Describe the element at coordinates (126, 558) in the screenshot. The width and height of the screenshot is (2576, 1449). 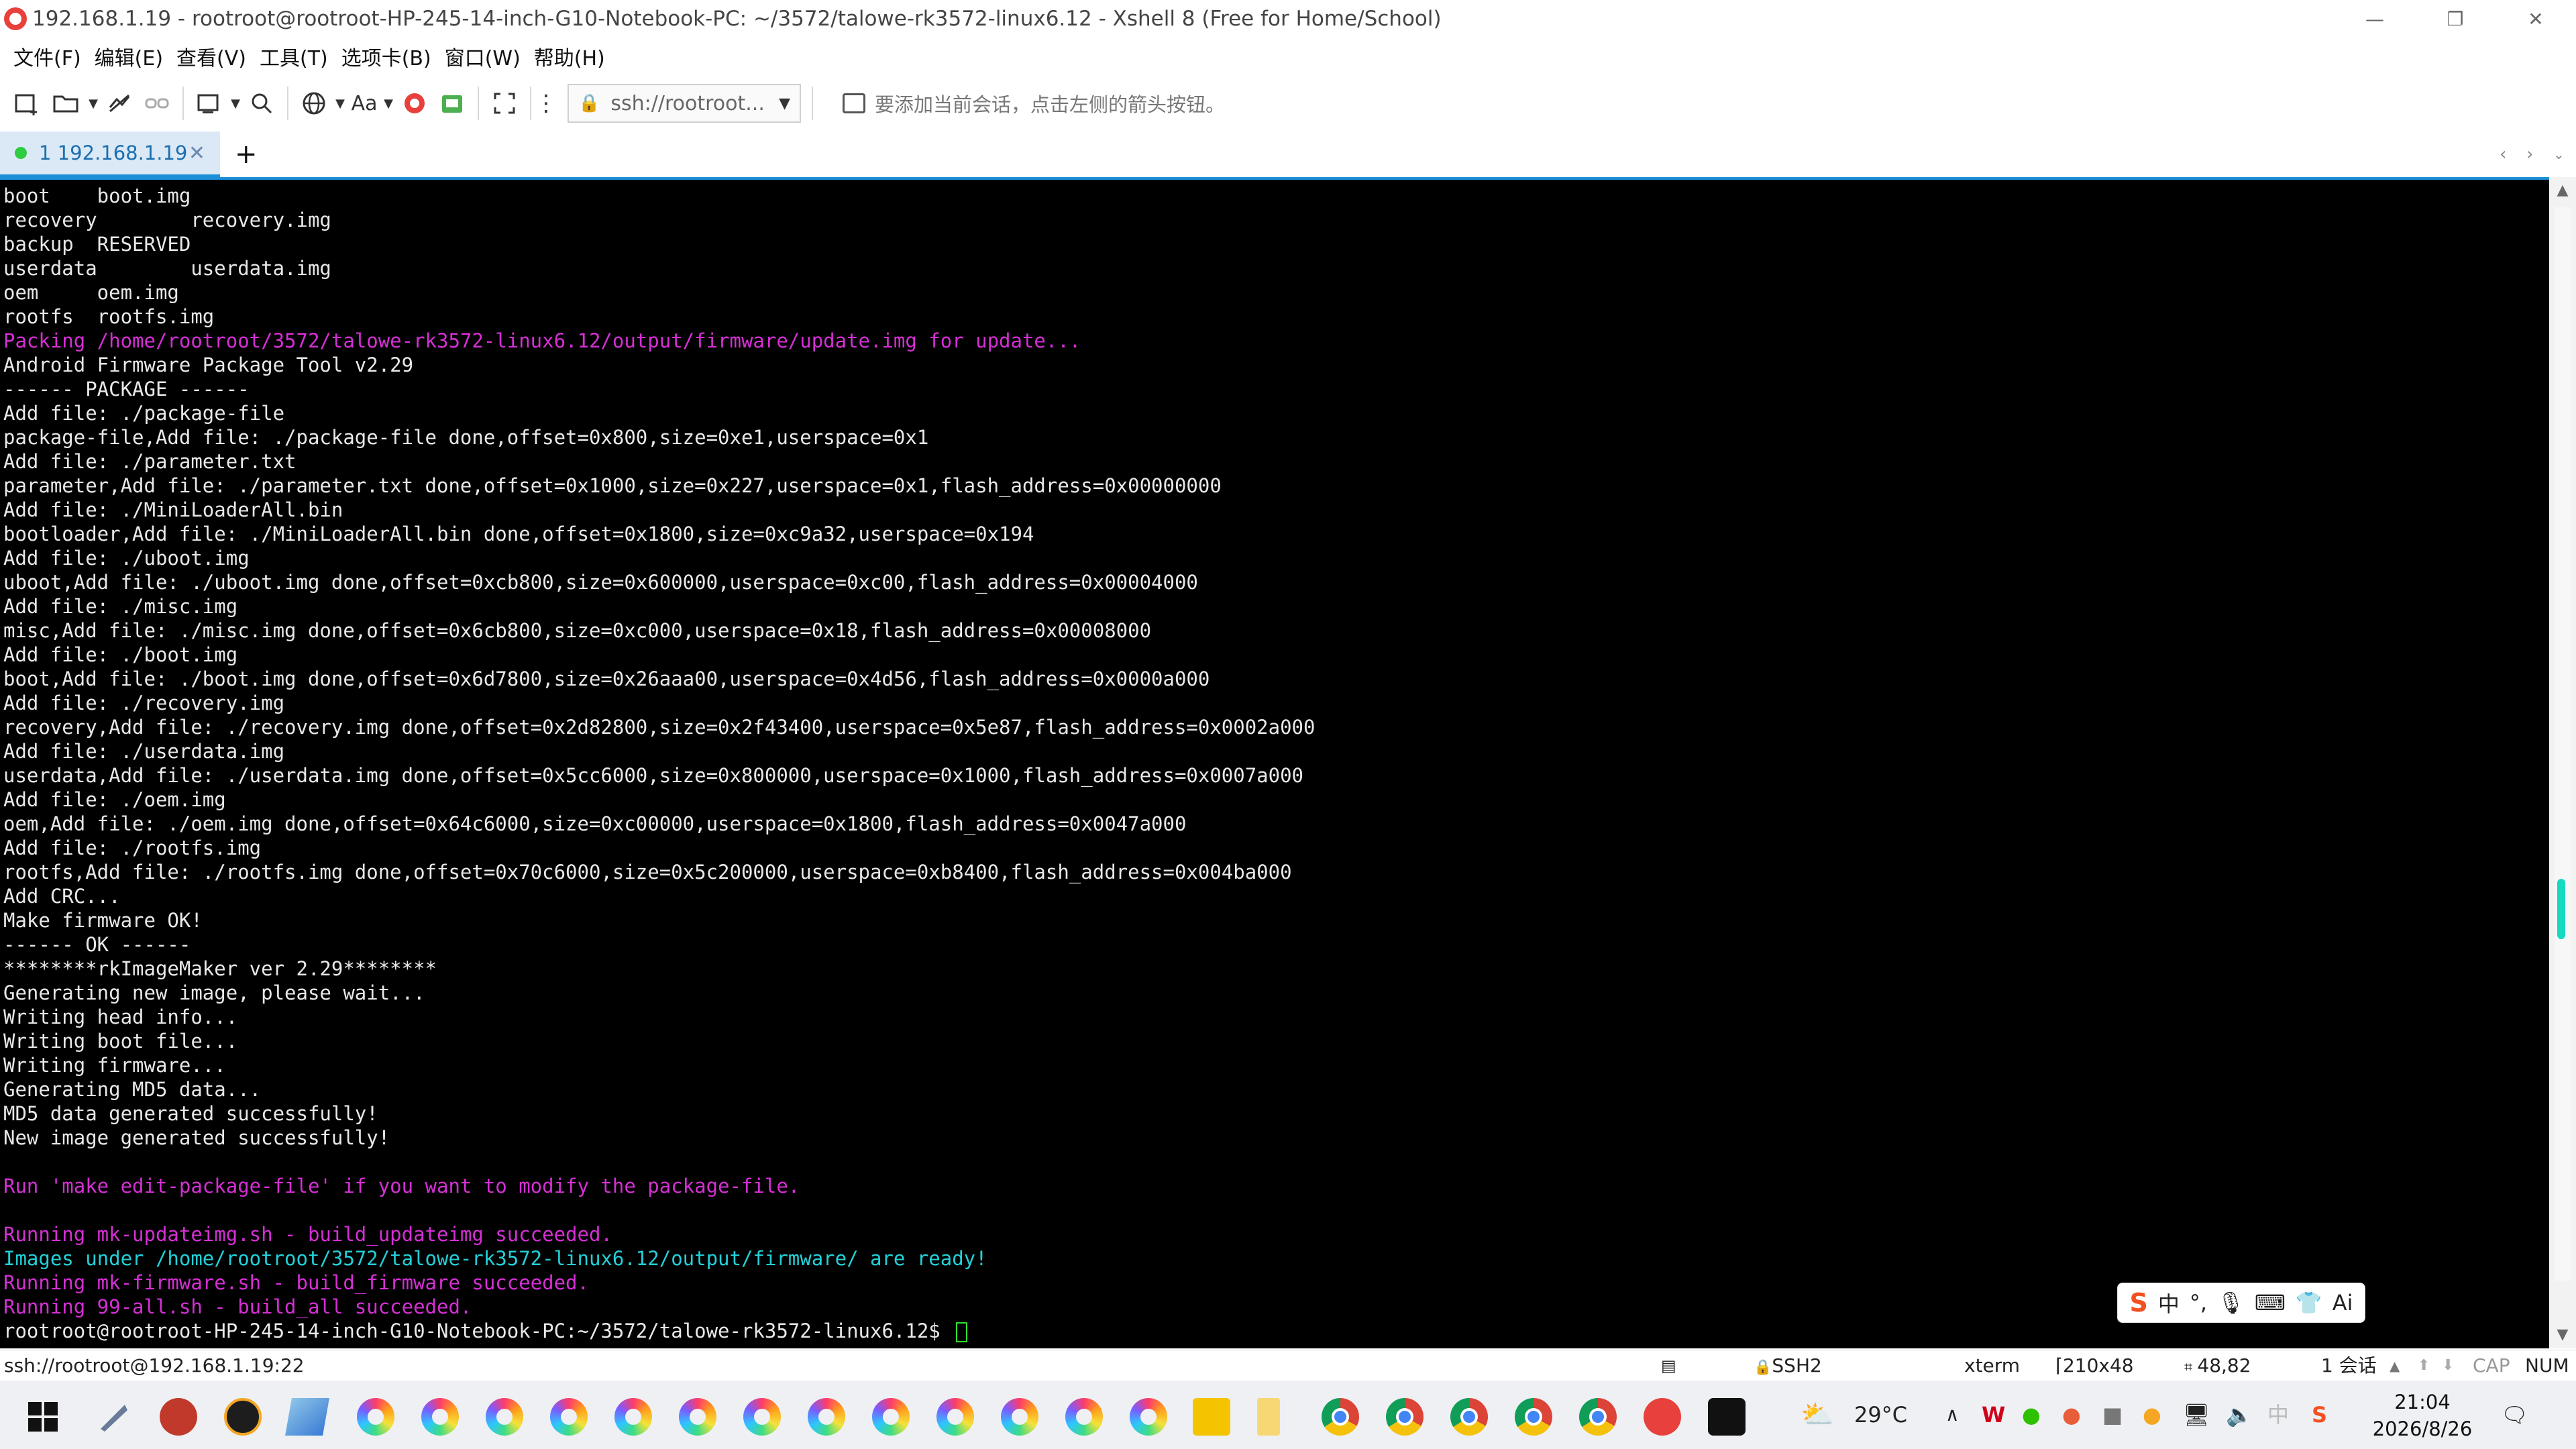
I see `terminal-line: Add file: ./uboot.img` at that location.